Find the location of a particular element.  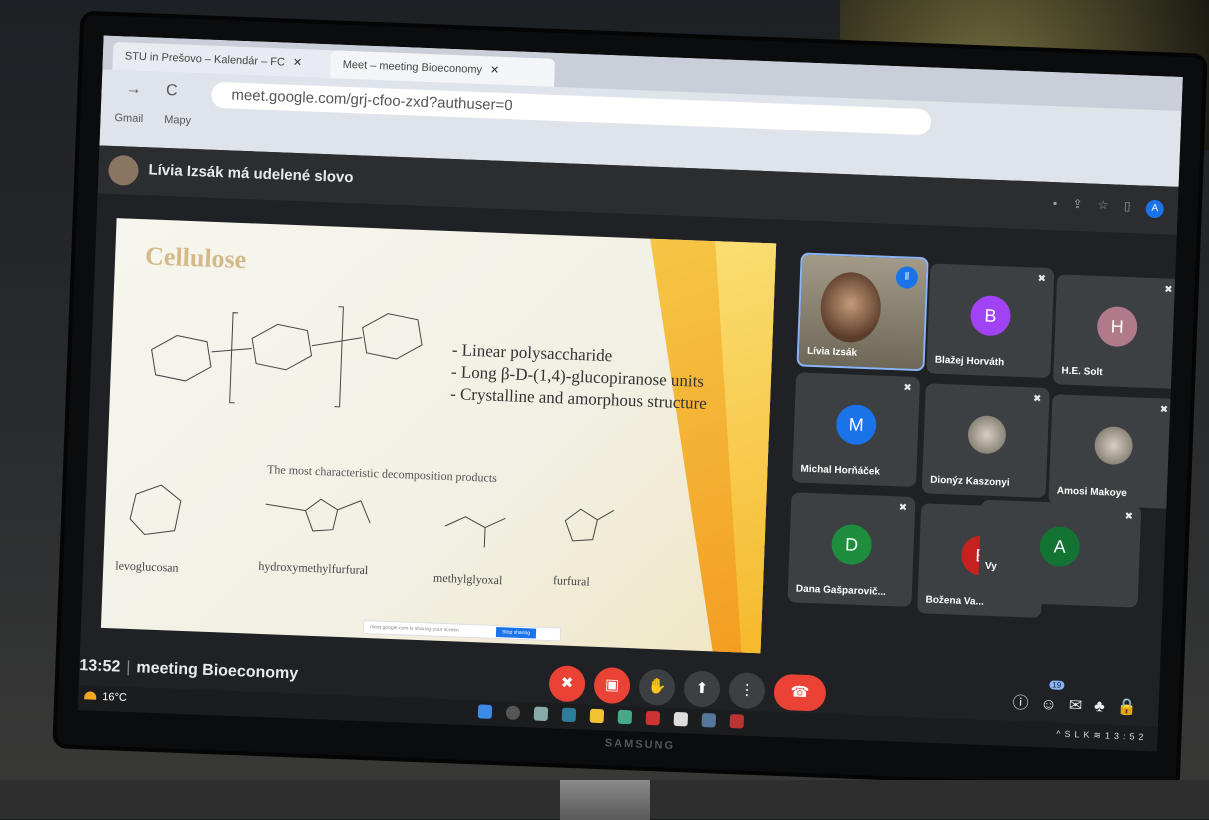

mic-toggle-button: ✖ is located at coordinates (567, 684).